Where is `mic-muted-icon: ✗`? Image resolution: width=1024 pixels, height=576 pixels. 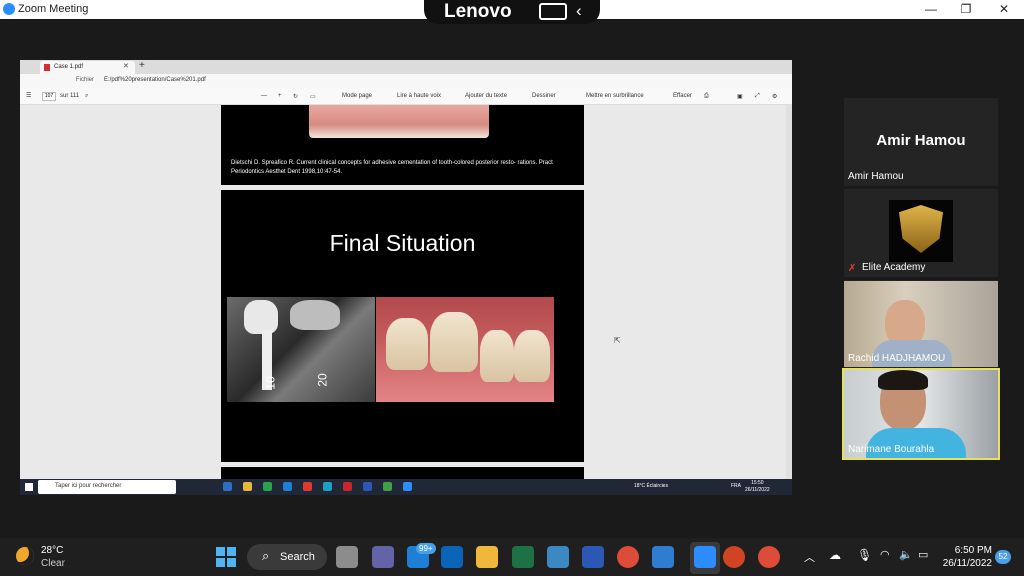
mic-muted-icon: ✗ is located at coordinates (852, 268).